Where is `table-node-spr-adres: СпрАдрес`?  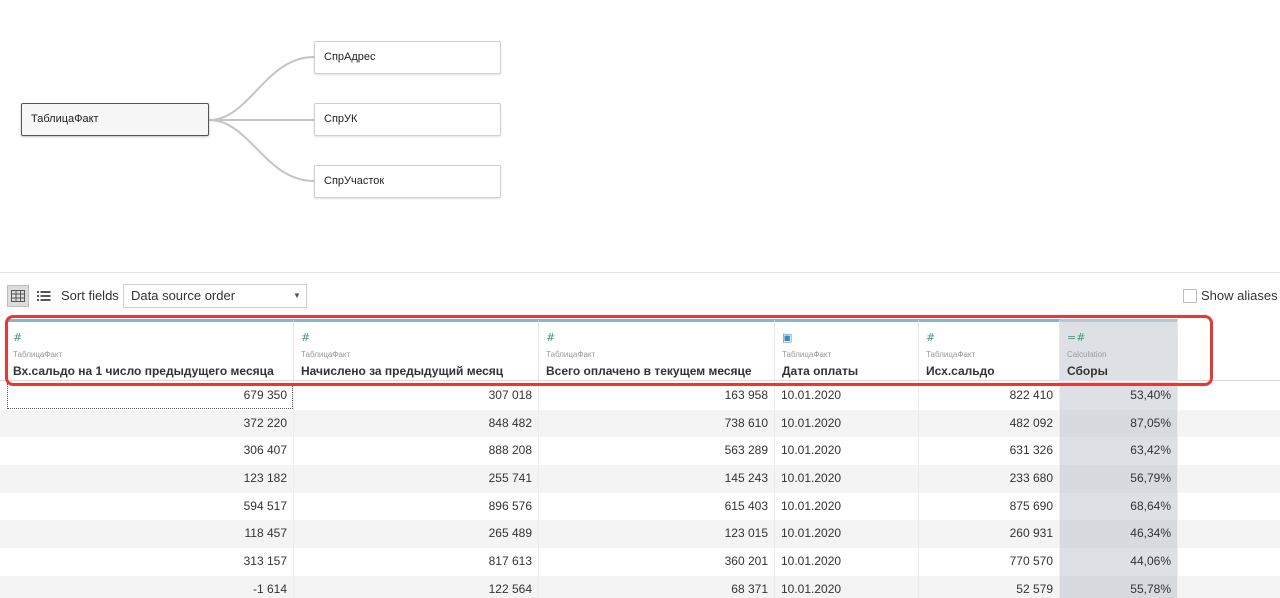 table-node-spr-adres: СпрАдрес is located at coordinates (407, 57).